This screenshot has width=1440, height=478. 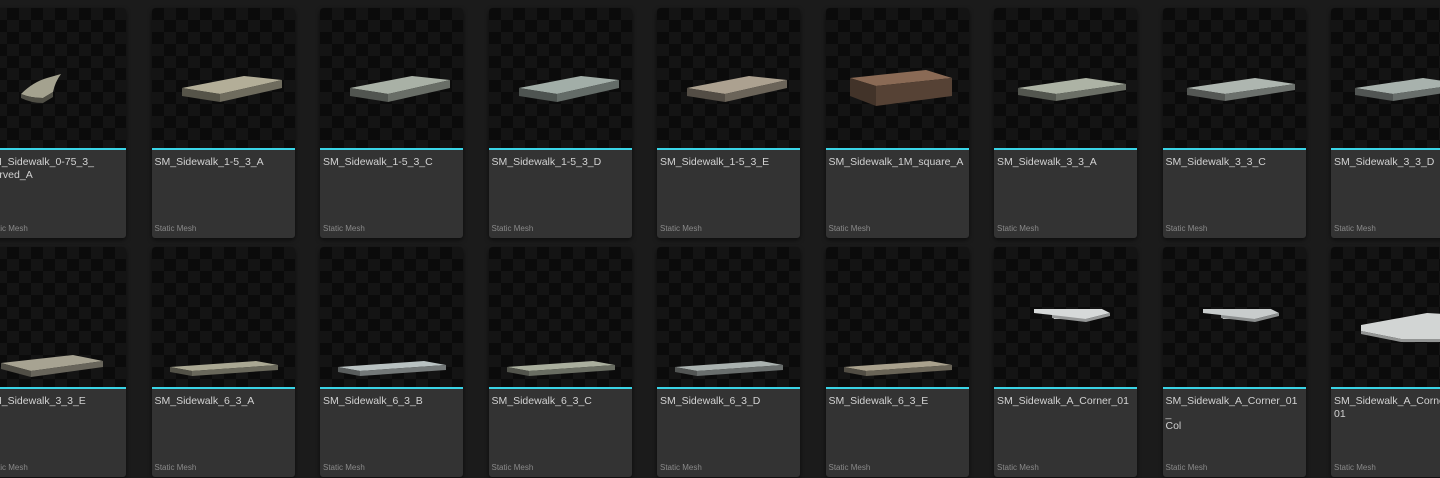 What do you see at coordinates (47, 168) in the screenshot?
I see `asset-name: SM_Sidewalk_0-75_3_Curved_A` at bounding box center [47, 168].